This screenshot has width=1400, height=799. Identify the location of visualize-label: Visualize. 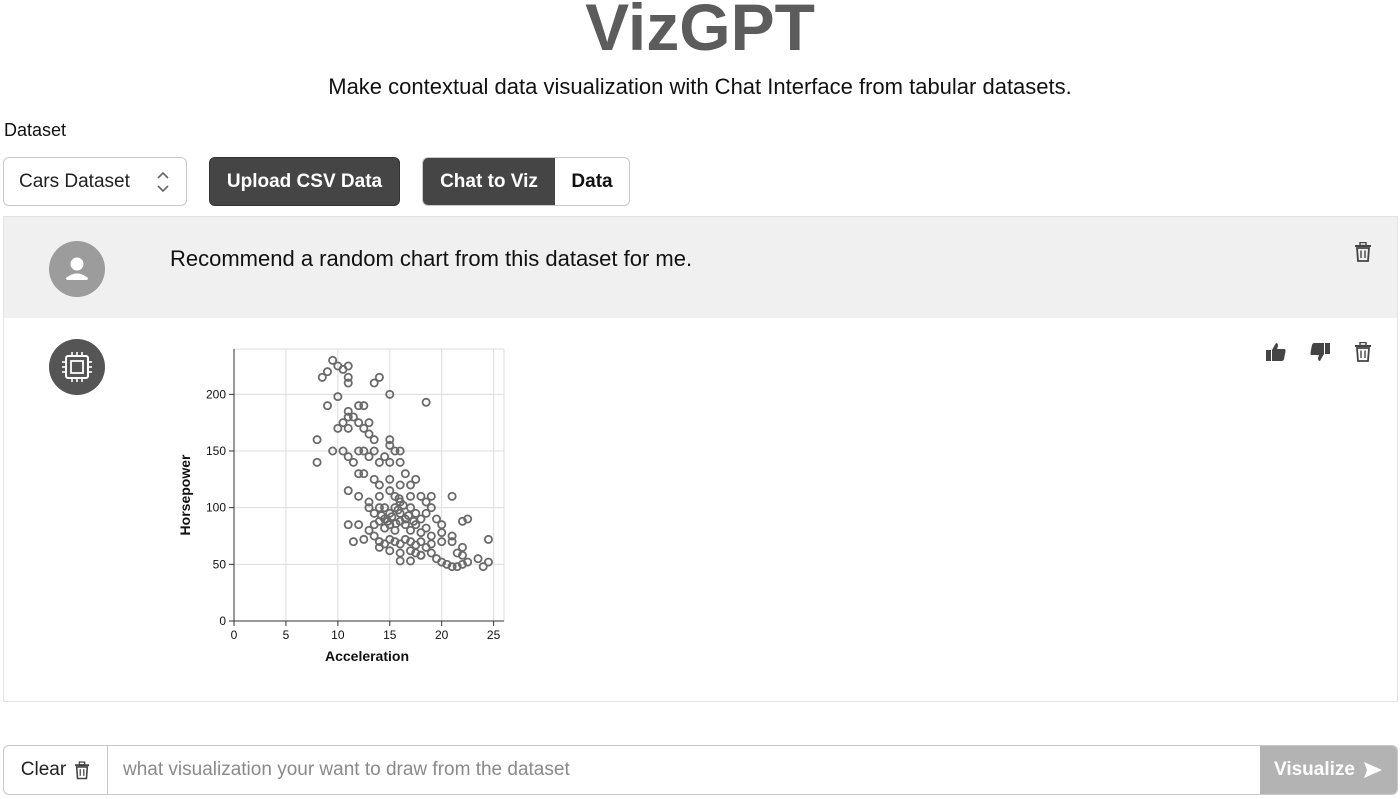
(1314, 769).